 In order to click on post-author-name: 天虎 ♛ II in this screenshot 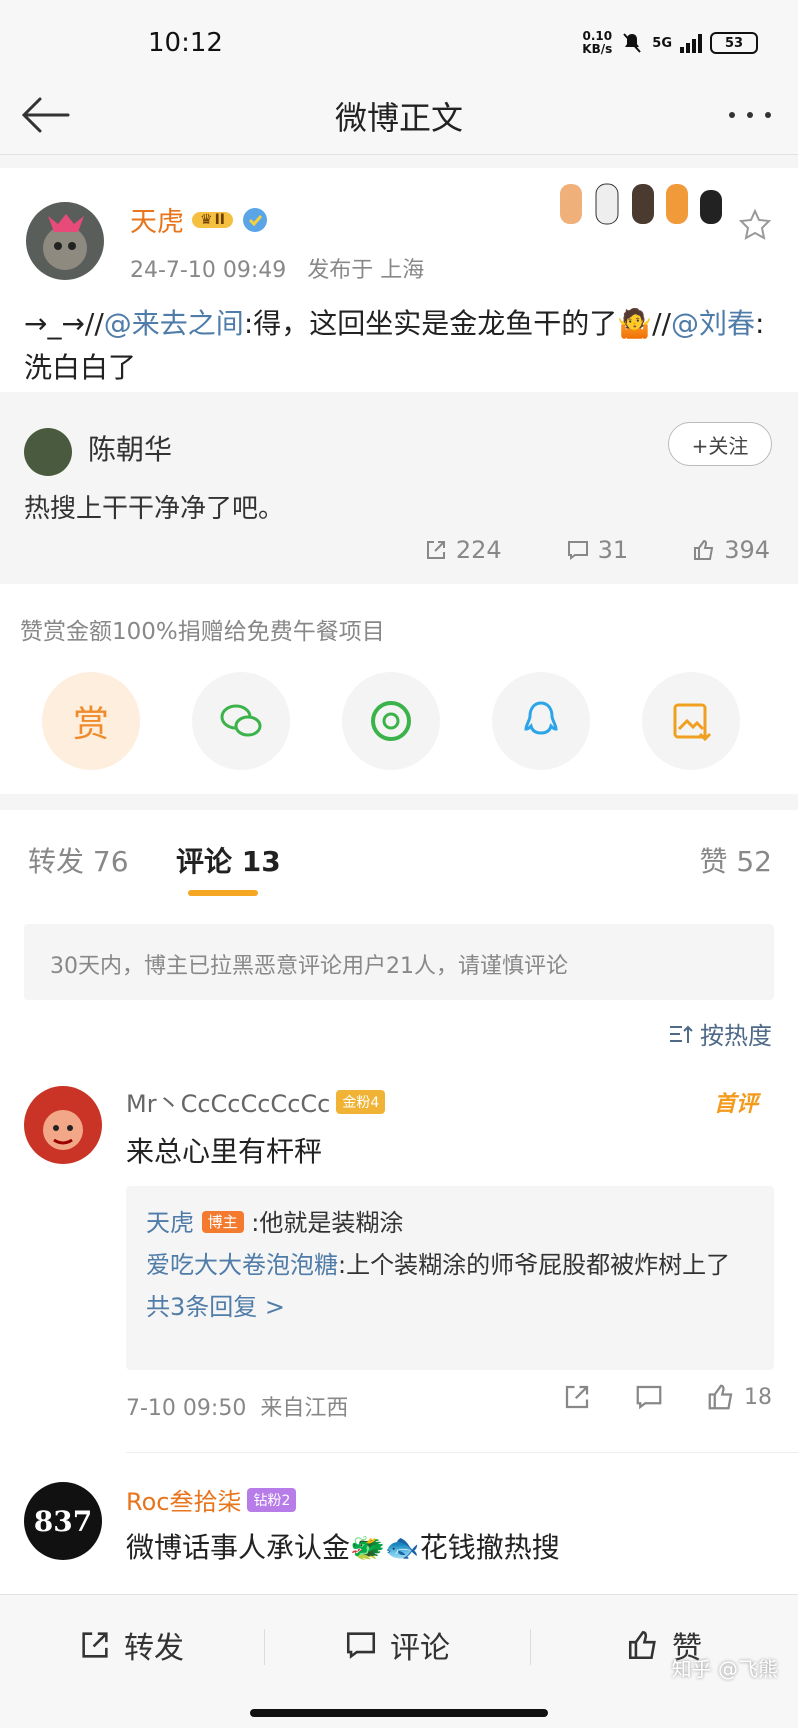, I will do `click(199, 219)`.